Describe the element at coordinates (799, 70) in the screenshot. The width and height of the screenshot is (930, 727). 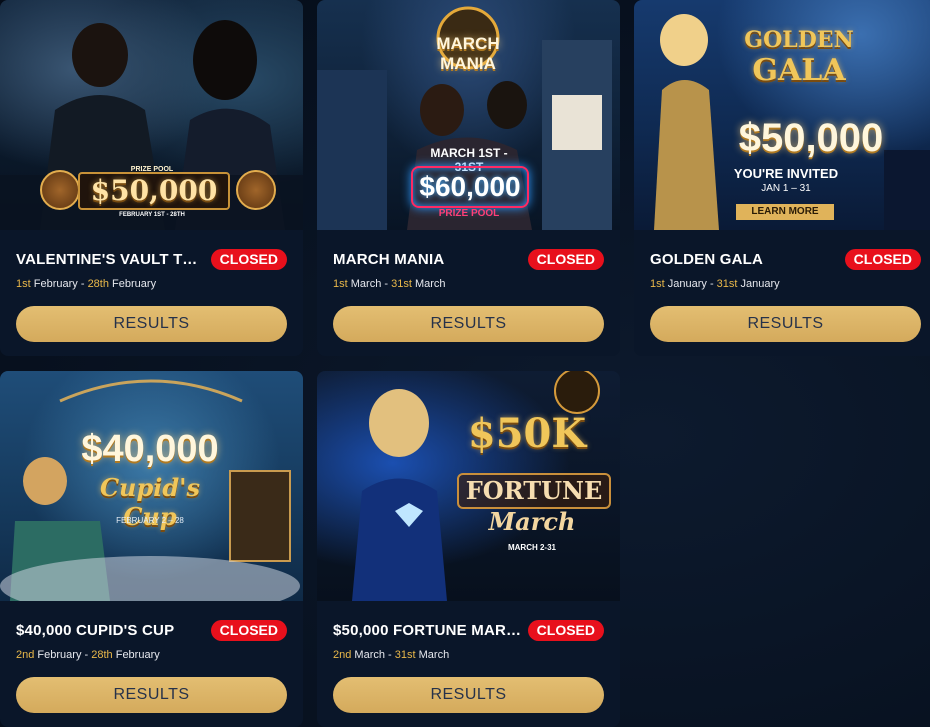
I see `banner-logo-line2: GALA` at that location.